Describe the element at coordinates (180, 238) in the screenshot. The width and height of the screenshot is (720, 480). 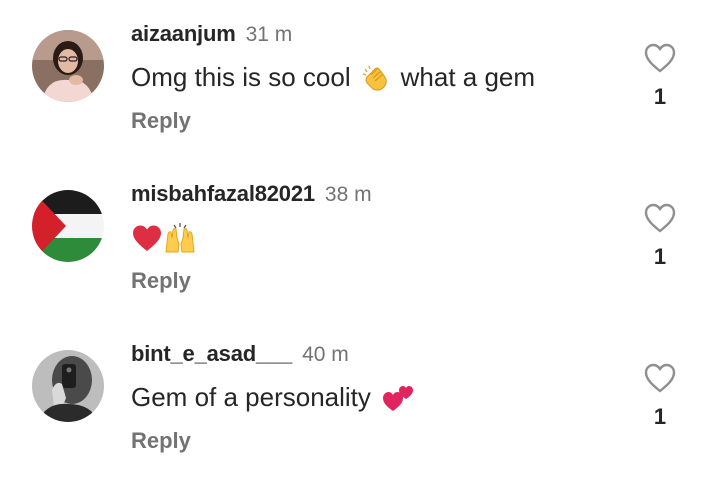
I see `raising-hands-icon` at that location.